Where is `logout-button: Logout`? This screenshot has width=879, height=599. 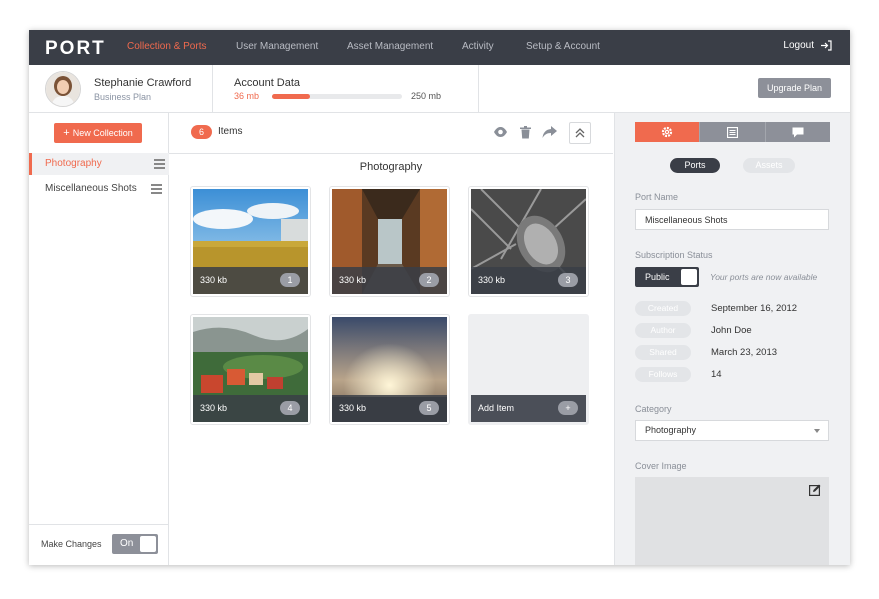 logout-button: Logout is located at coordinates (807, 45).